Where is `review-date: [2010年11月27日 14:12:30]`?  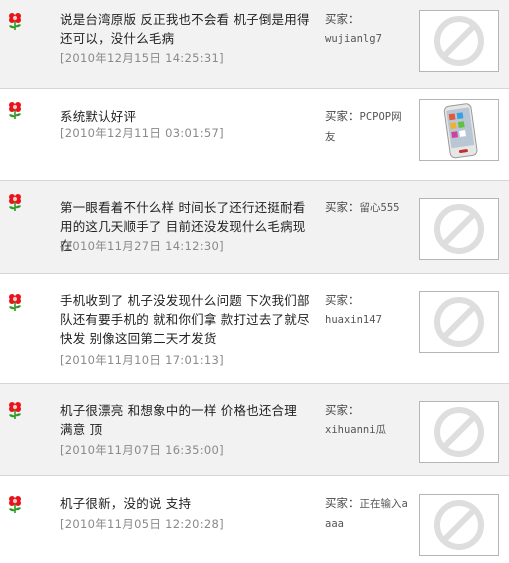
review-date: [2010年11月27日 14:12:30] is located at coordinates (142, 246).